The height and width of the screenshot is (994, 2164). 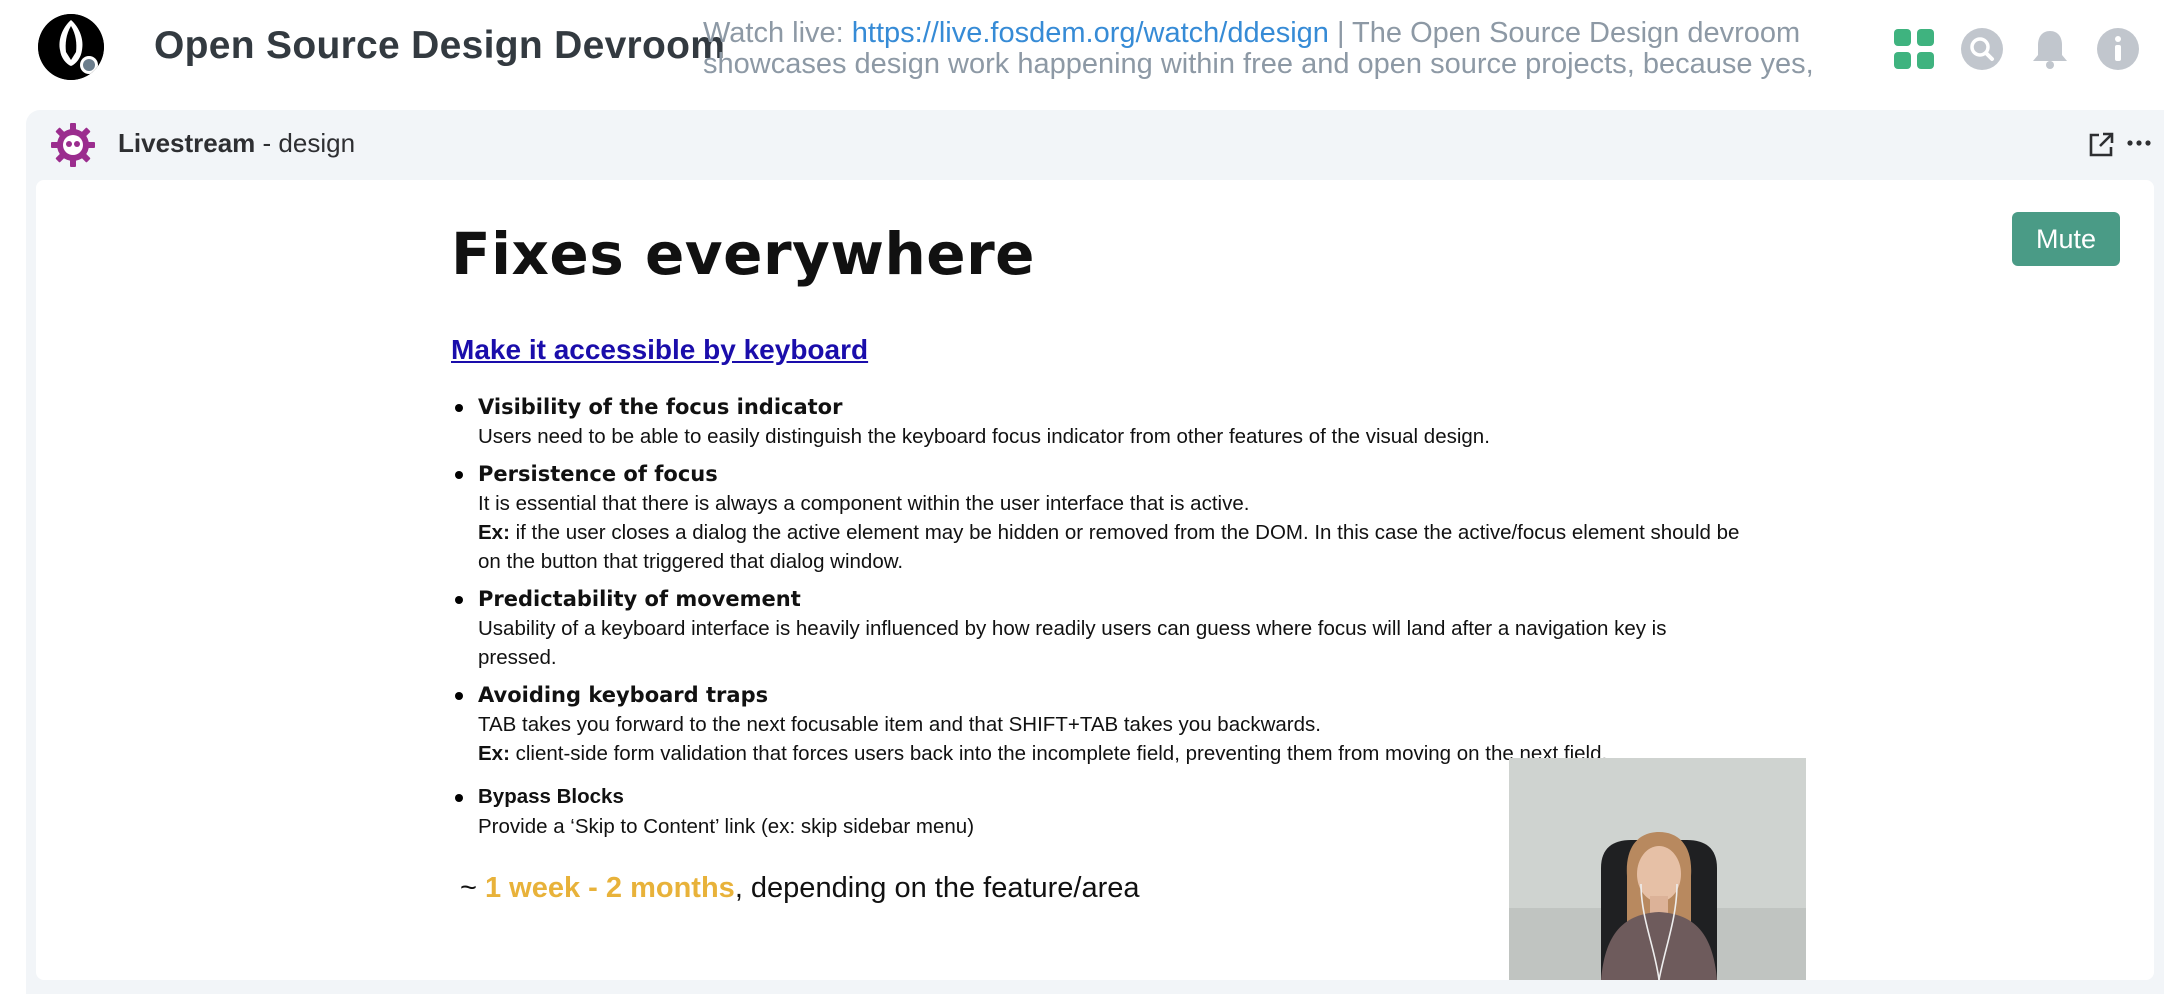 What do you see at coordinates (472, 888) in the screenshot?
I see `estimate-prefix: ~` at bounding box center [472, 888].